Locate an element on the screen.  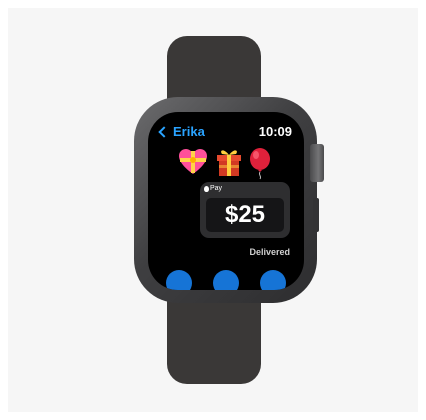
back-label: Erika is located at coordinates (189, 131).